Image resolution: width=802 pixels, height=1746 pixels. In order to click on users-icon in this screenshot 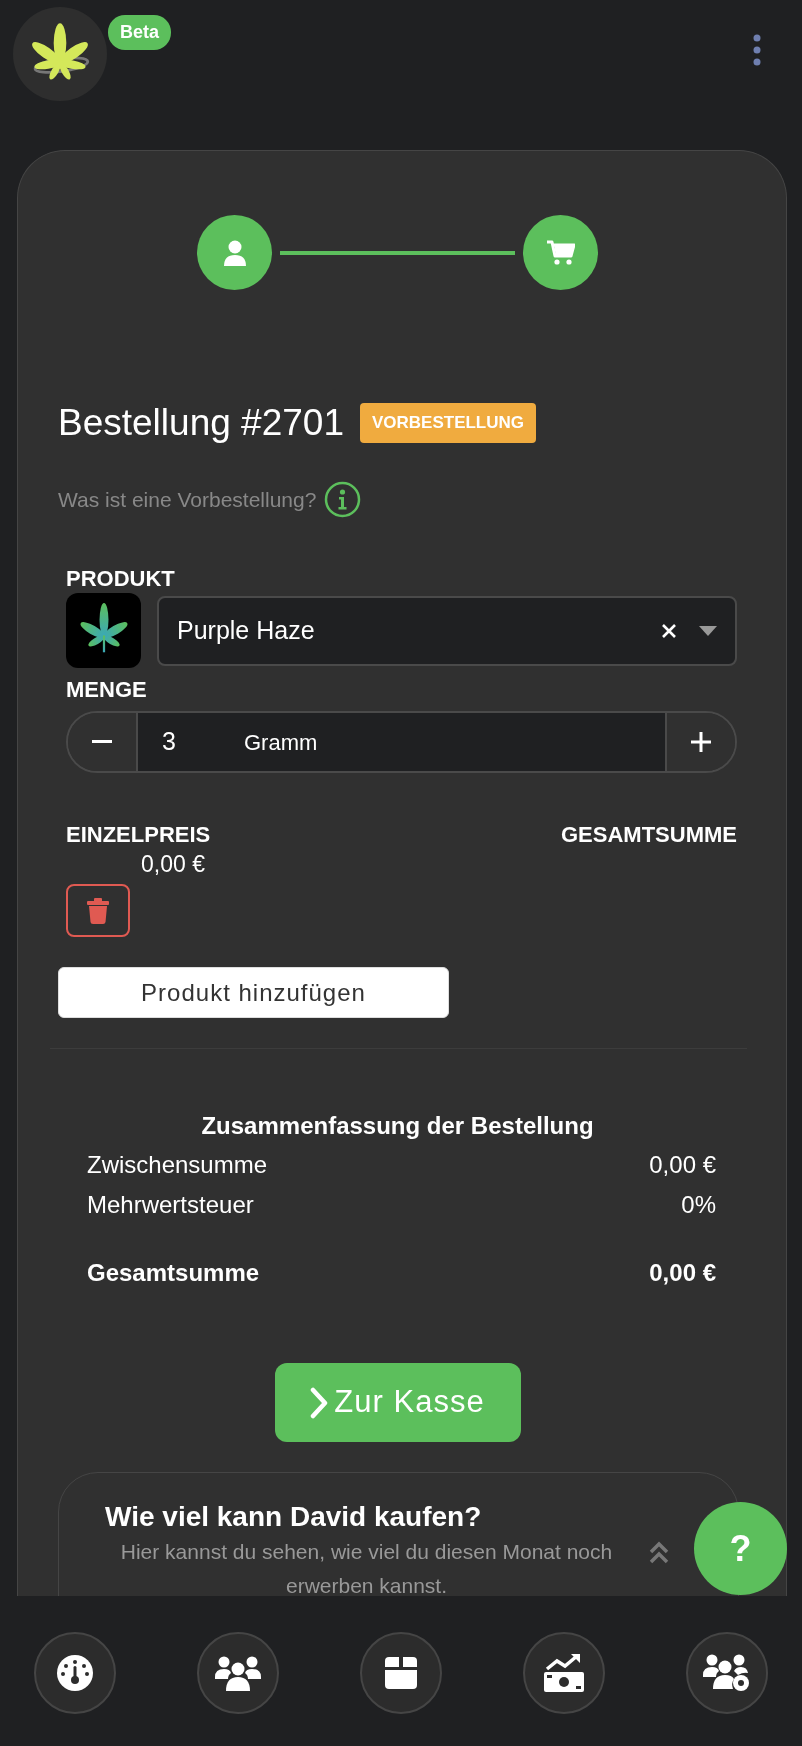, I will do `click(238, 1673)`.